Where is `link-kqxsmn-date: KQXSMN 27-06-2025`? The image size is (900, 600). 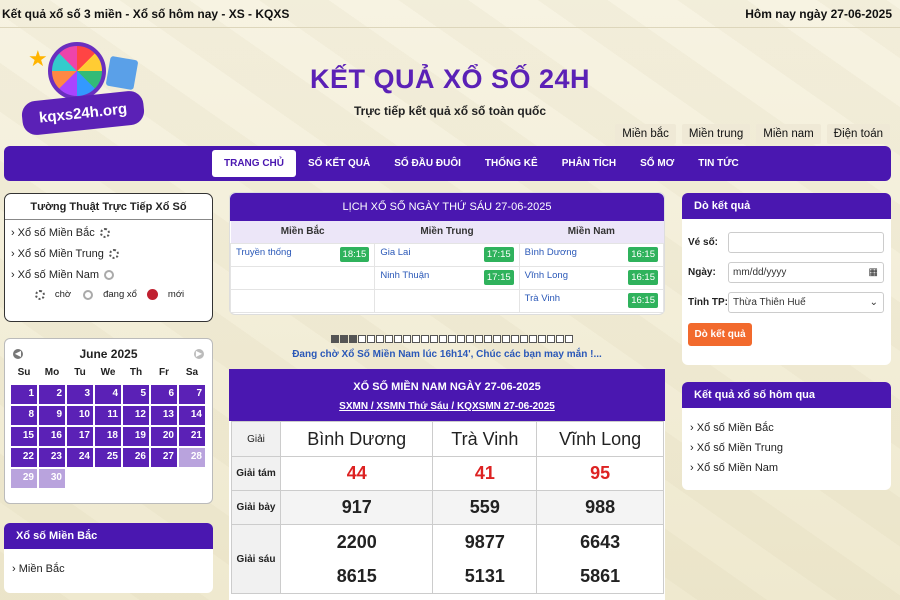 link-kqxsmn-date: KQXSMN 27-06-2025 is located at coordinates (506, 406).